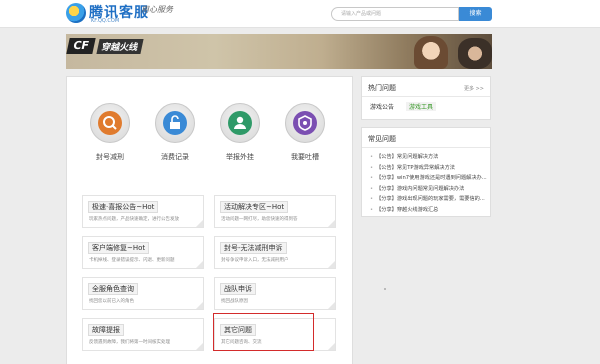 This screenshot has height=364, width=600. Describe the element at coordinates (76, 13) in the screenshot. I see `tencent-logo-icon` at that location.